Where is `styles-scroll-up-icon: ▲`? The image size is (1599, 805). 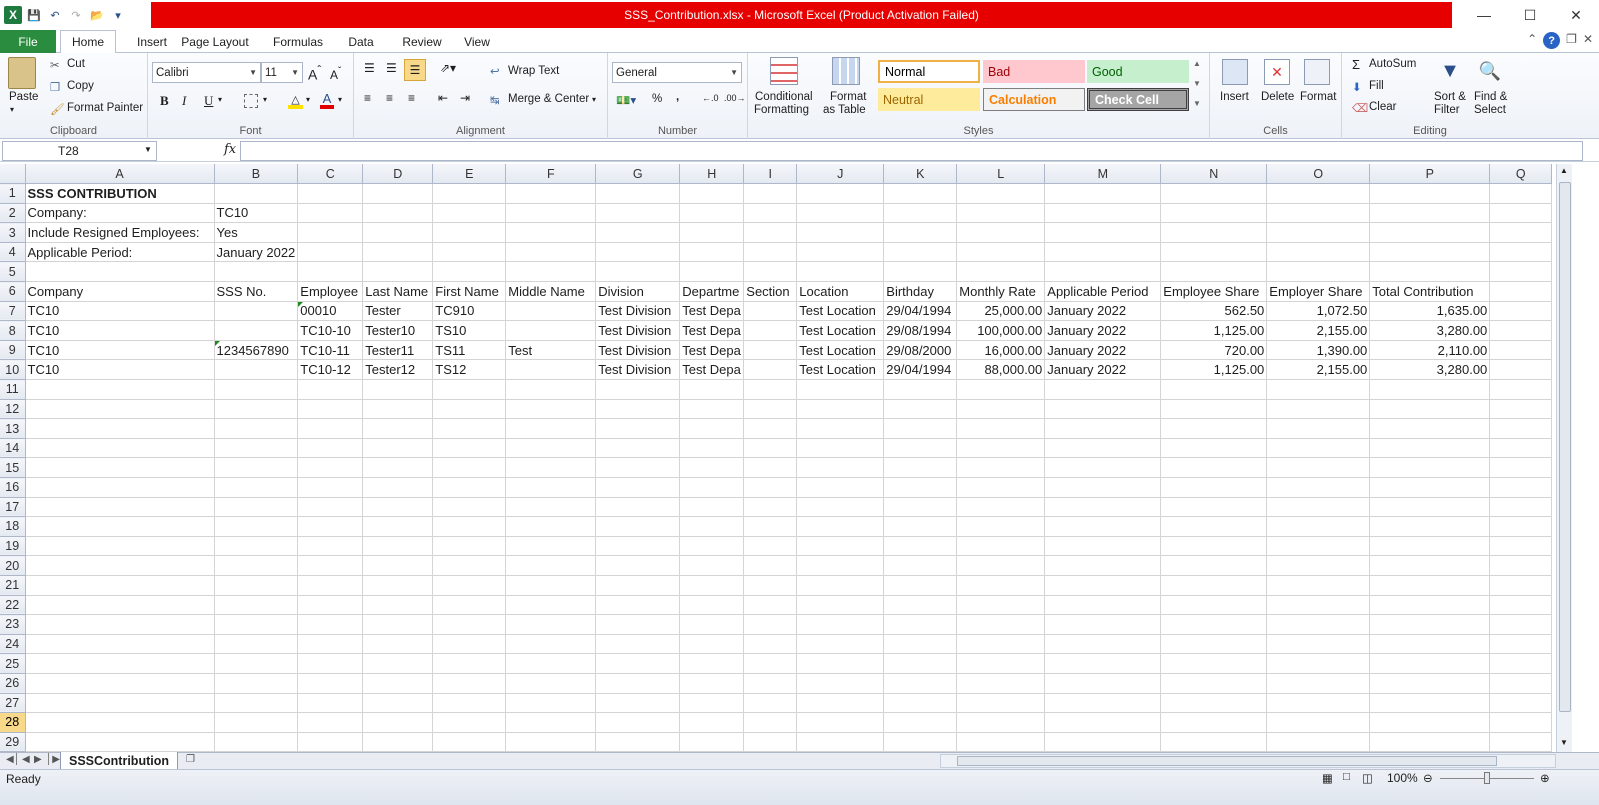 styles-scroll-up-icon: ▲ is located at coordinates (1197, 63).